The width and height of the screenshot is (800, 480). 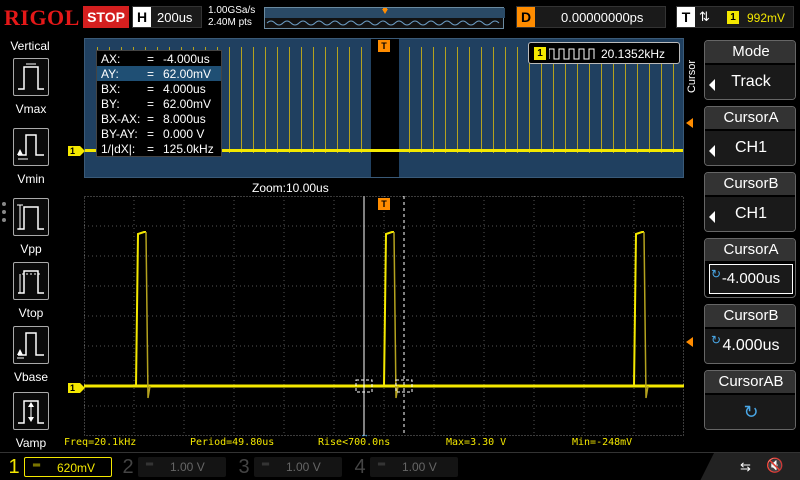 I want to click on horizontal-delay: D 0.00000000ps, so click(x=591, y=17).